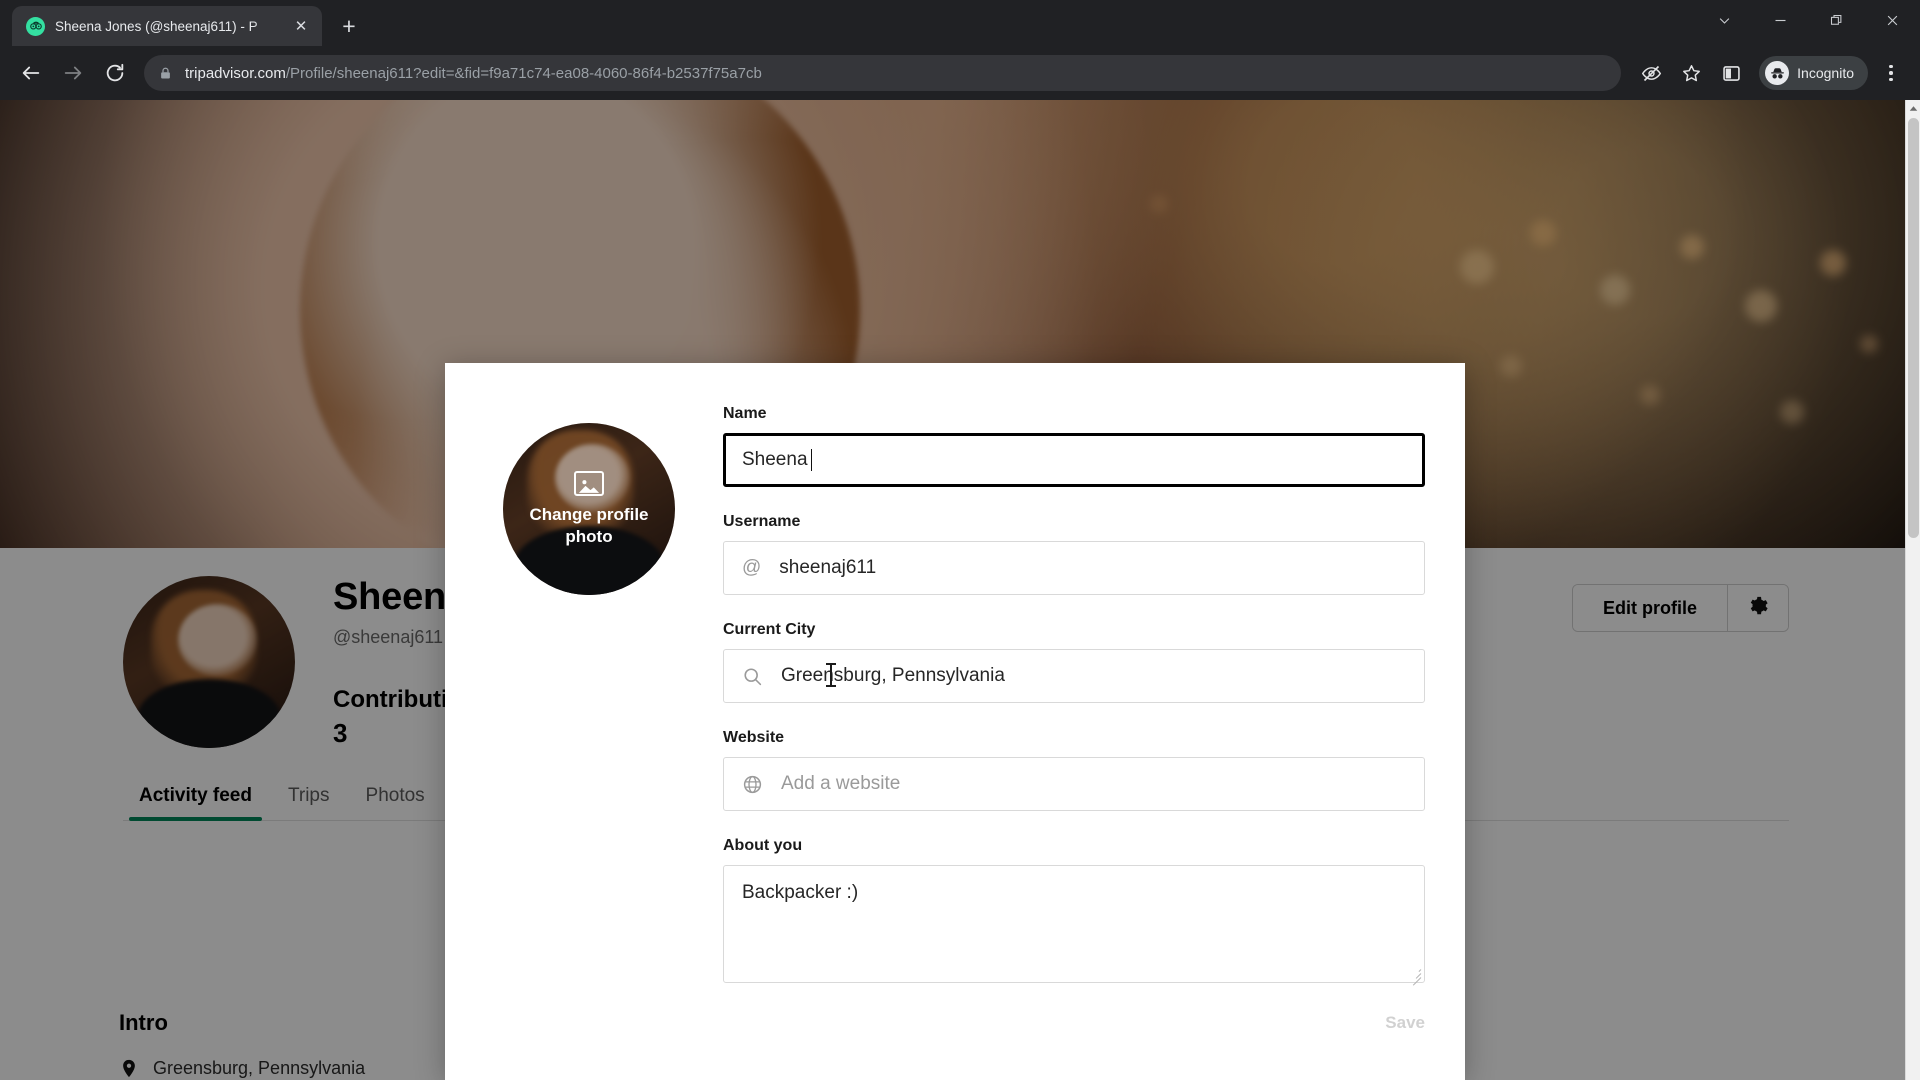 This screenshot has width=1920, height=1080. What do you see at coordinates (1074, 460) in the screenshot?
I see `name-input: Sheena` at bounding box center [1074, 460].